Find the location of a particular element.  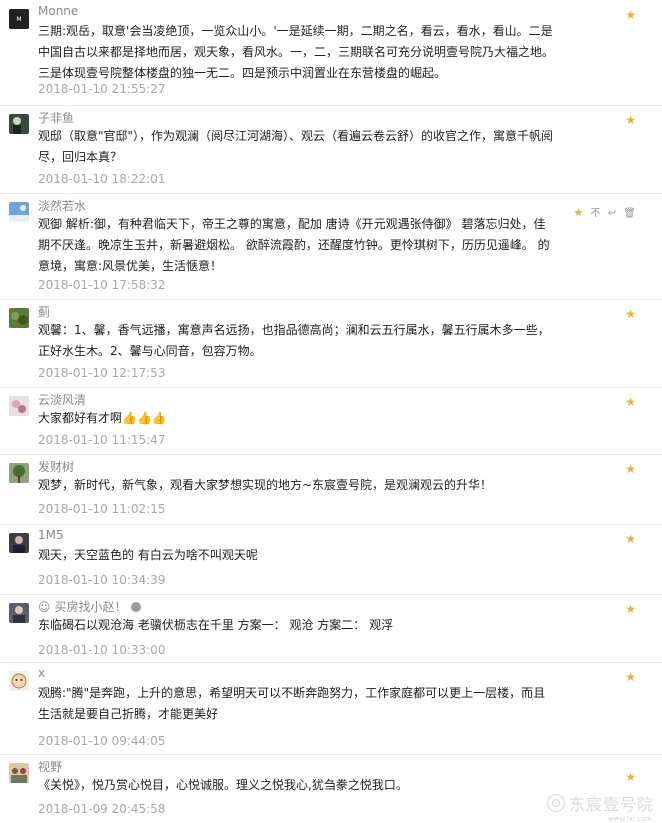

comment-author-name: 买房找小赵！ is located at coordinates (91, 606).